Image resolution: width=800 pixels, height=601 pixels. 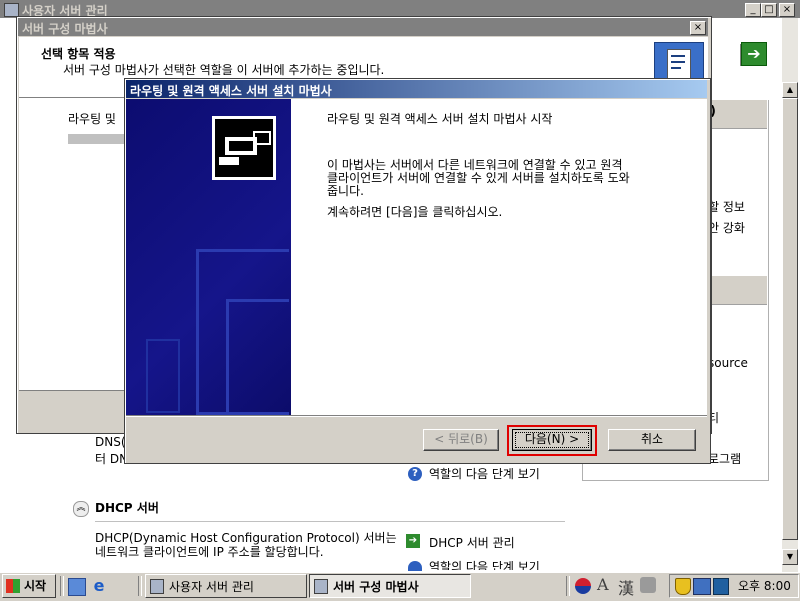 I want to click on korea-flag-icon, so click(x=583, y=586).